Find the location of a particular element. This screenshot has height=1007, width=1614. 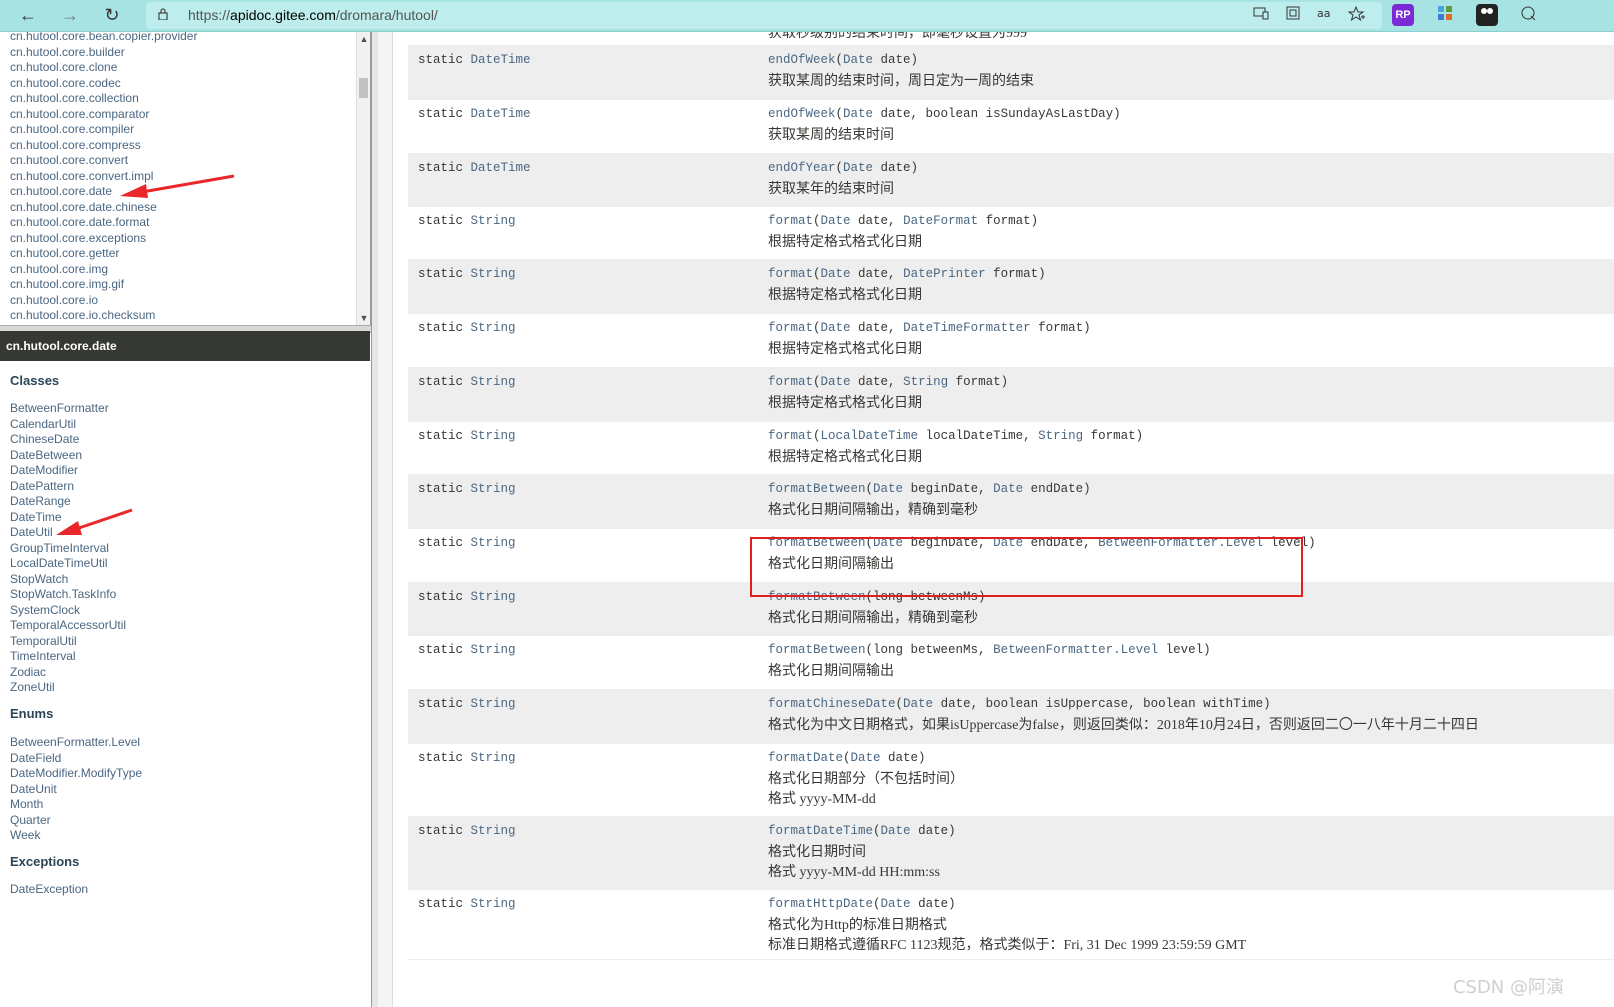

package-link: cn.hutool.core.io is located at coordinates (103, 301).